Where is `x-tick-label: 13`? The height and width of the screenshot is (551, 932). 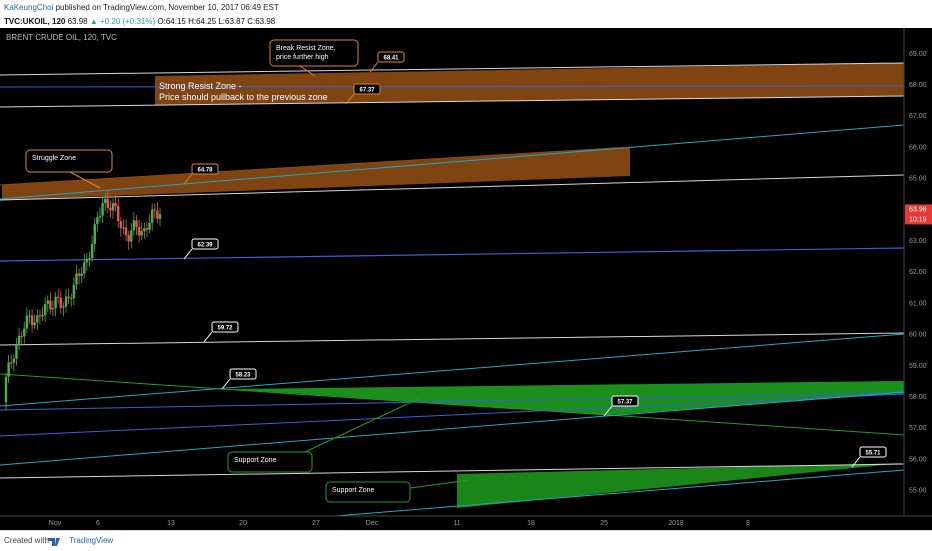 x-tick-label: 13 is located at coordinates (171, 523).